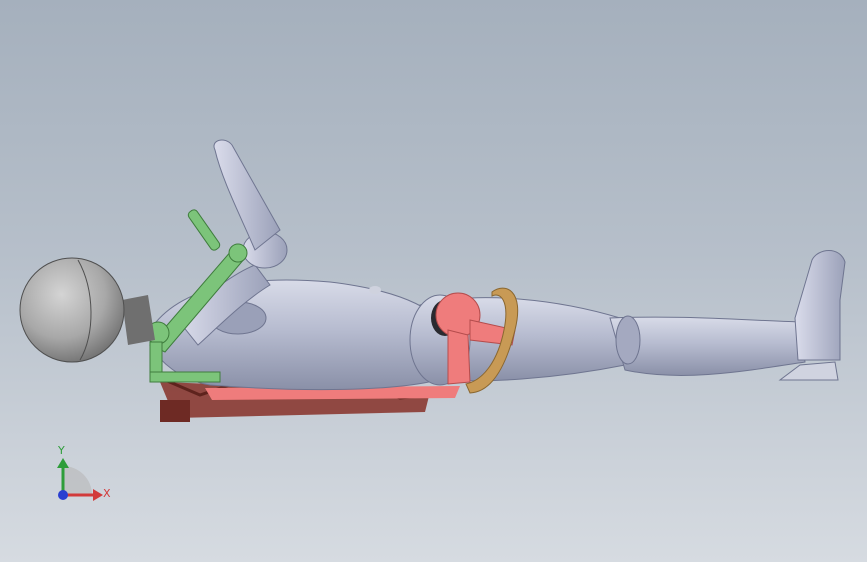  What do you see at coordinates (63, 495) in the screenshot?
I see `z-axis-icon` at bounding box center [63, 495].